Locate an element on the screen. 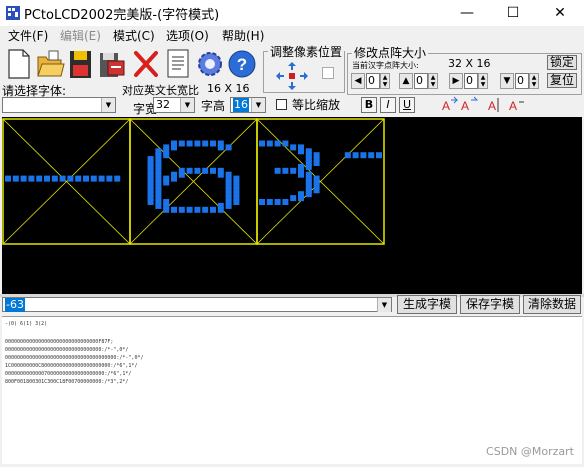 Image resolution: width=584 pixels, height=467 pixels. font-select: ▼ is located at coordinates (59, 105).